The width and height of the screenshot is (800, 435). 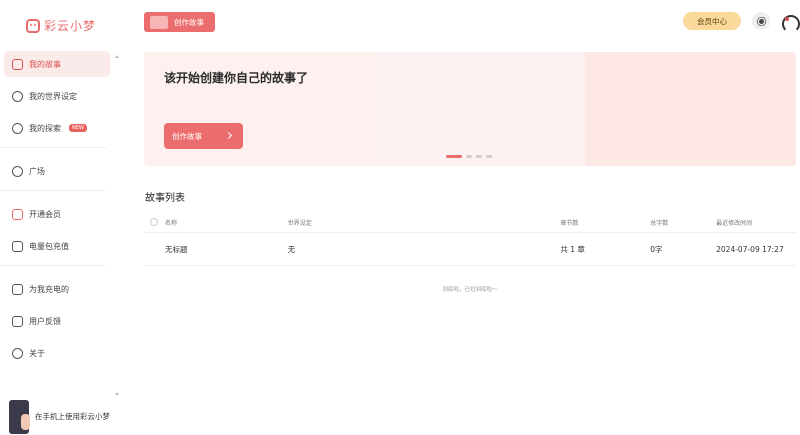 What do you see at coordinates (17, 353) in the screenshot?
I see `info-icon` at bounding box center [17, 353].